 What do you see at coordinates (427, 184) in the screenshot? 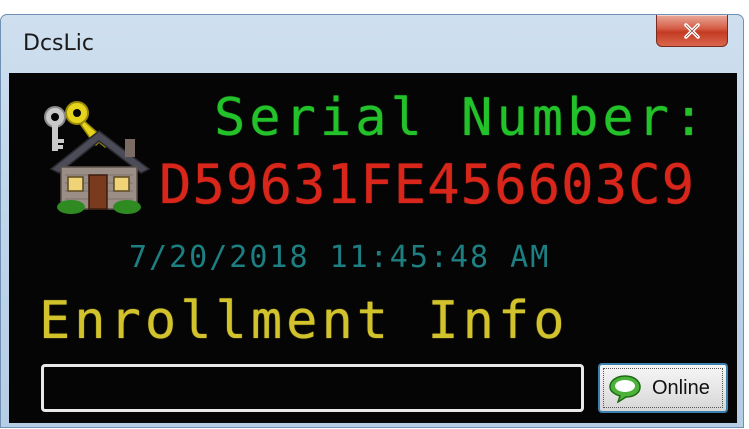
I see `serial-number-value: D59631FE456603C9` at bounding box center [427, 184].